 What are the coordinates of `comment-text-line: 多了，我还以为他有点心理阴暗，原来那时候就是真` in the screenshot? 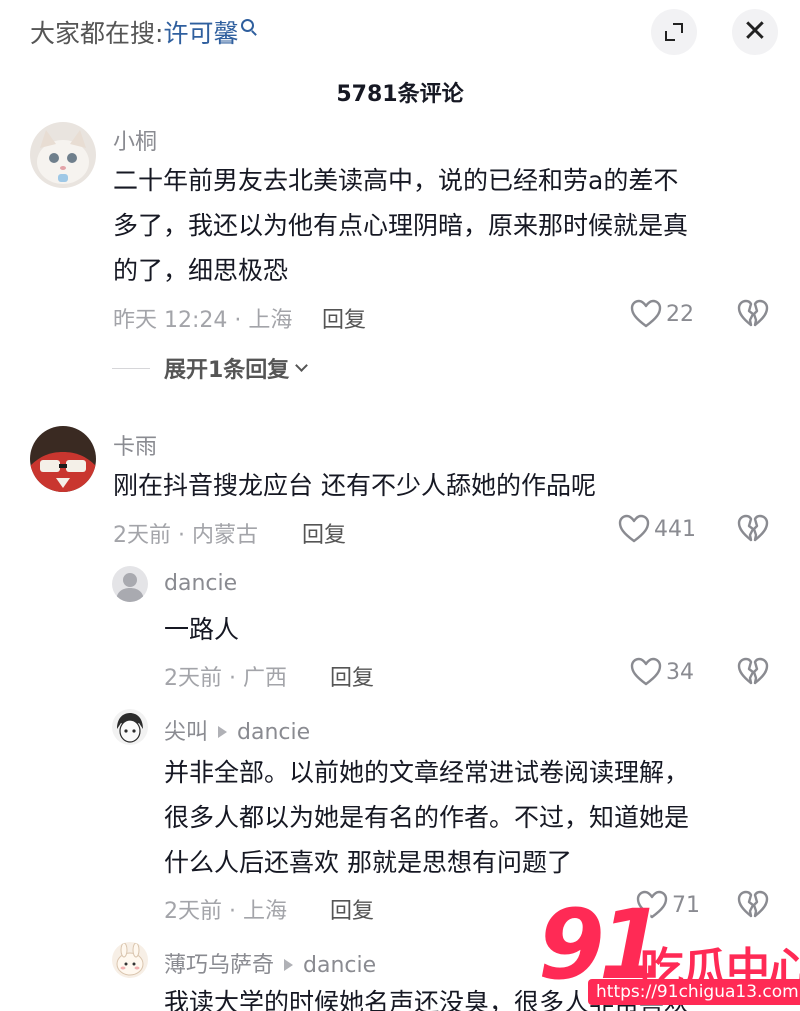 It's located at (401, 225).